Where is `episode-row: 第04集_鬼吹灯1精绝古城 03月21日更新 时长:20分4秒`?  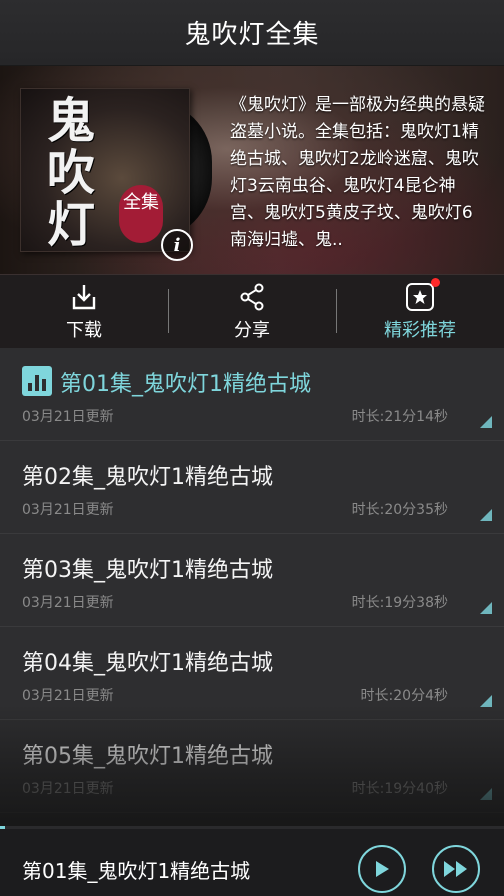
episode-row: 第04集_鬼吹灯1精绝古城 03月21日更新 时长:20分4秒 is located at coordinates (252, 673).